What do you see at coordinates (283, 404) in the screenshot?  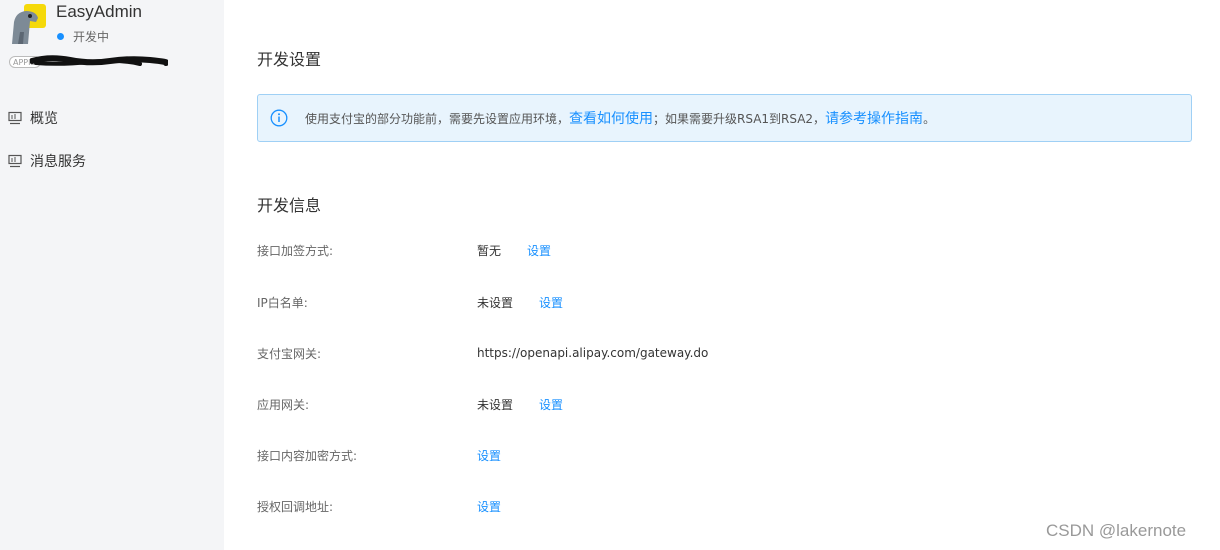 I see `field-label: 应用网关:` at bounding box center [283, 404].